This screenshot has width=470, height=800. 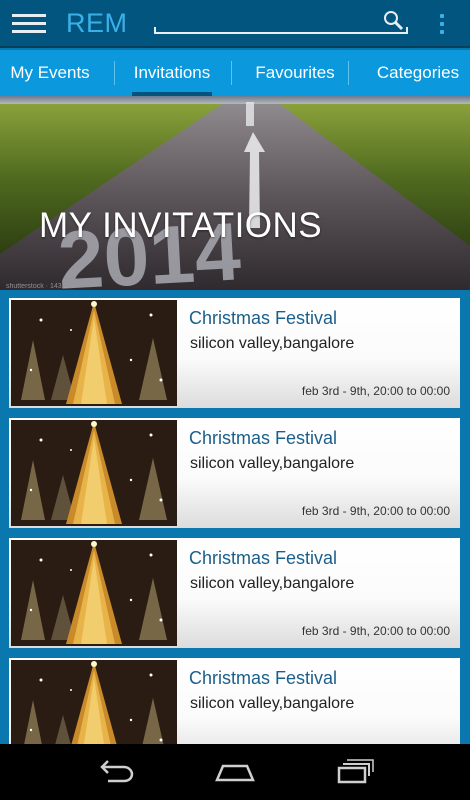 What do you see at coordinates (442, 24) in the screenshot?
I see `overflow-menu-icon` at bounding box center [442, 24].